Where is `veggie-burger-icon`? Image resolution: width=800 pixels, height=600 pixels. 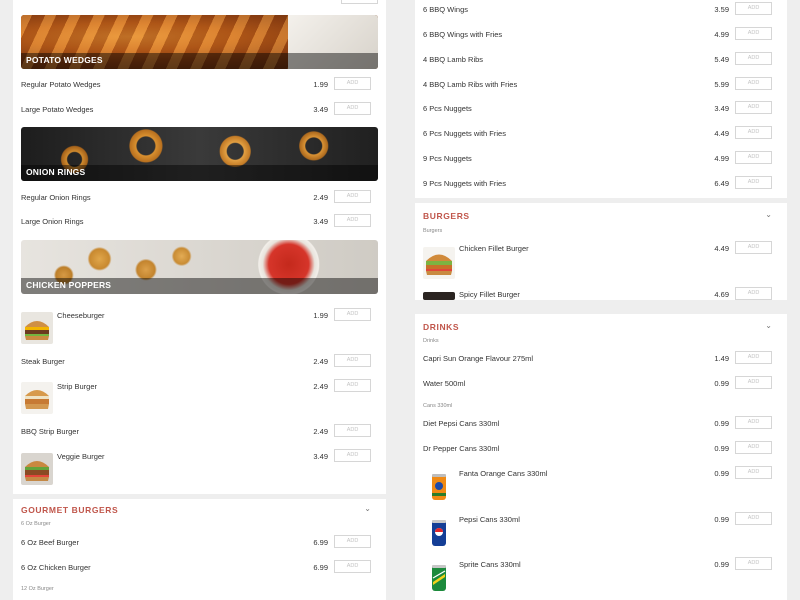
veggie-burger-icon is located at coordinates (37, 469).